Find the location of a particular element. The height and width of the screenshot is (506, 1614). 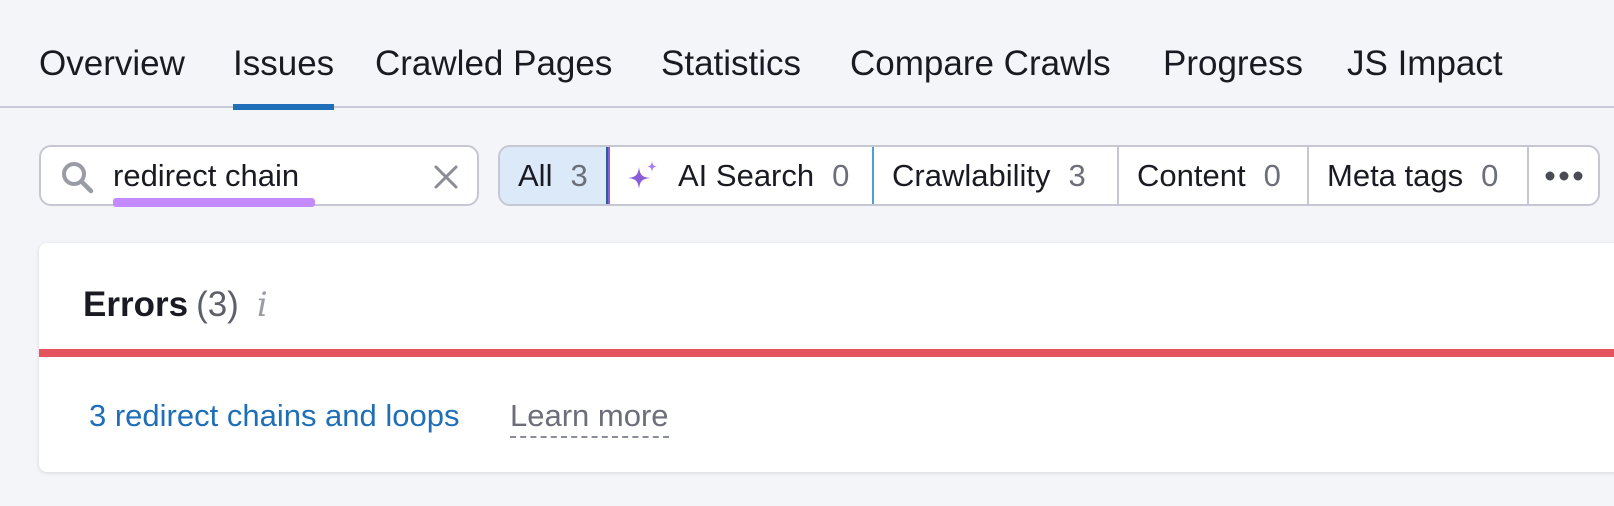

errors-count: (3) is located at coordinates (217, 304).